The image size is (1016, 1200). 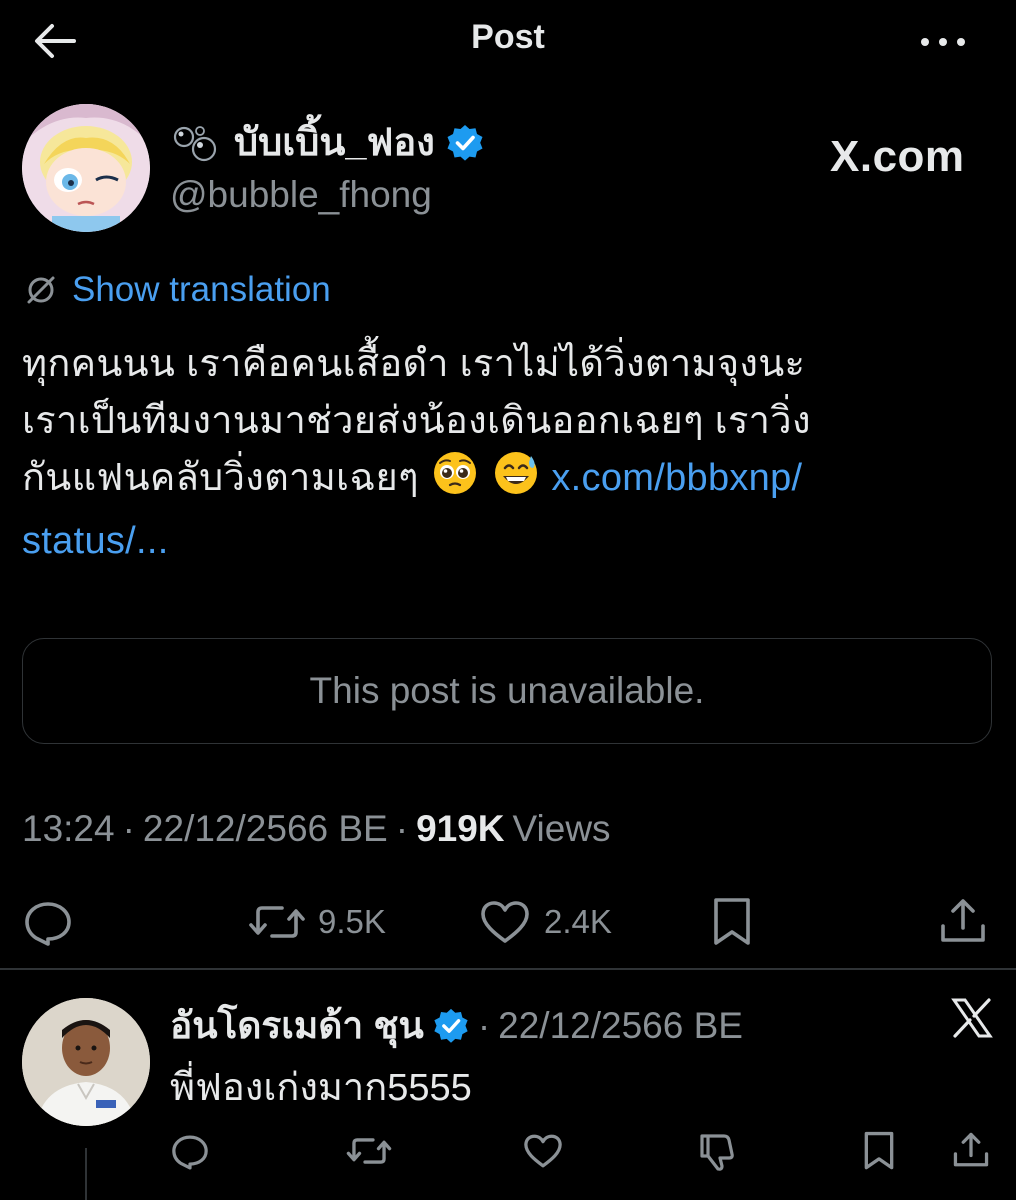 What do you see at coordinates (334, 143) in the screenshot?
I see `author-display-name: บับเบิ้น_ฟอง` at bounding box center [334, 143].